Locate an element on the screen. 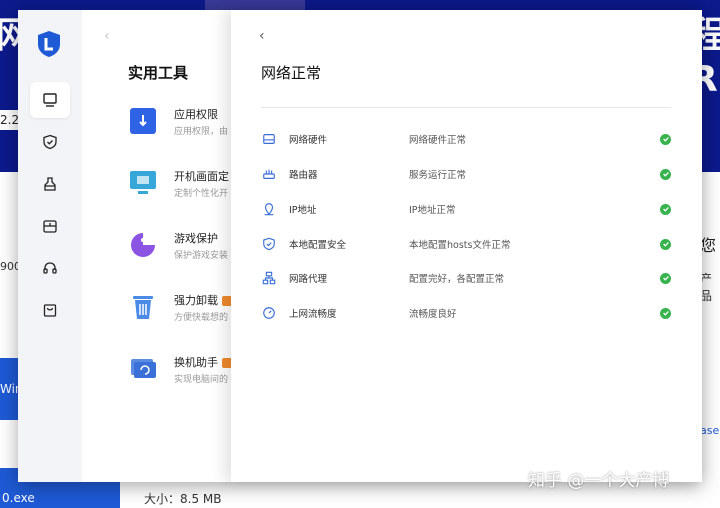 Image resolution: width=720 pixels, height=508 pixels. trash-icon is located at coordinates (143, 307).